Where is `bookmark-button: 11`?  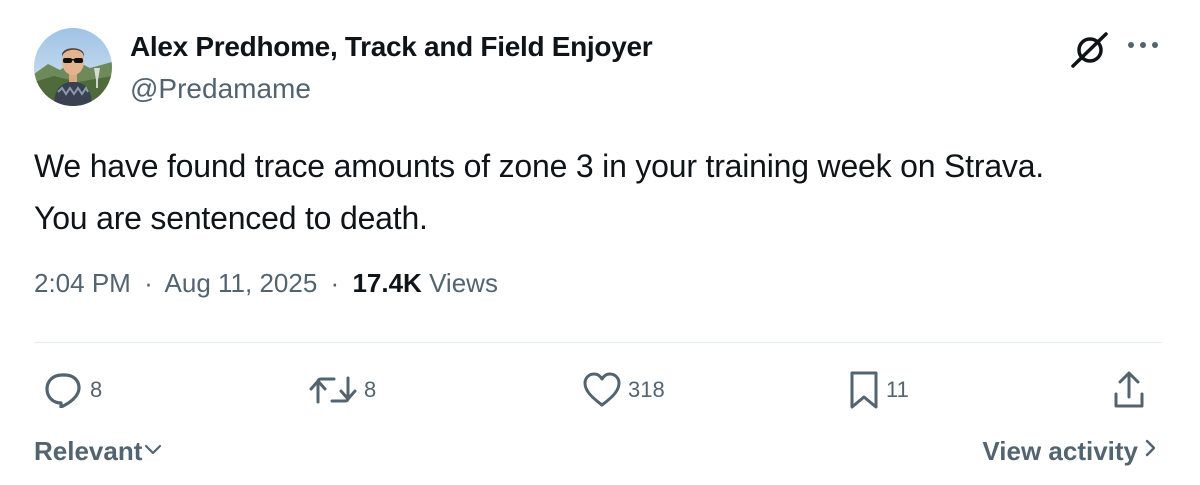 bookmark-button: 11 is located at coordinates (878, 390).